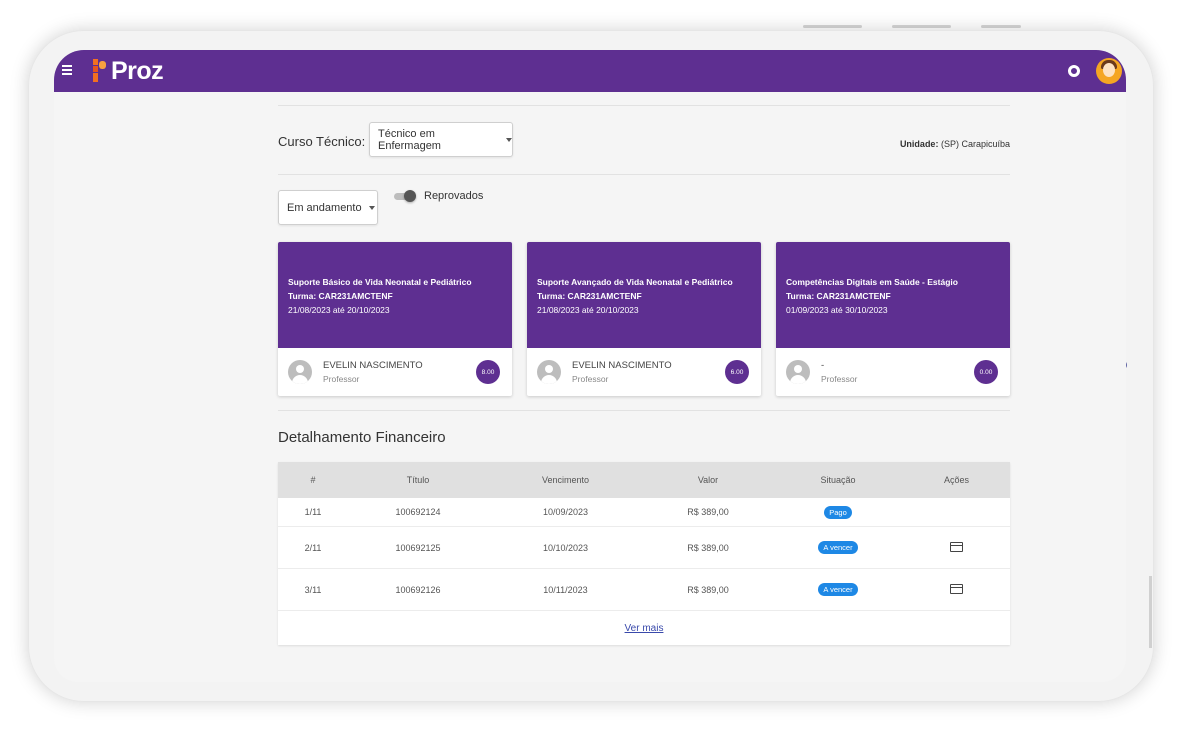 This screenshot has height=736, width=1184. I want to click on row-due-date: 10/10/2023, so click(565, 547).